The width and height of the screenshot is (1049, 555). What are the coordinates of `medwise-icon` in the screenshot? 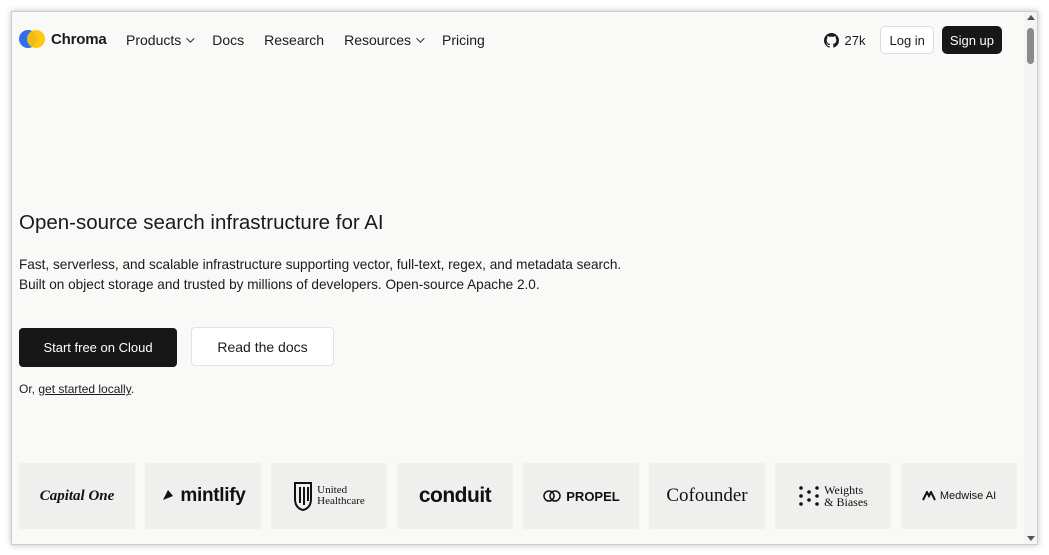 It's located at (928, 496).